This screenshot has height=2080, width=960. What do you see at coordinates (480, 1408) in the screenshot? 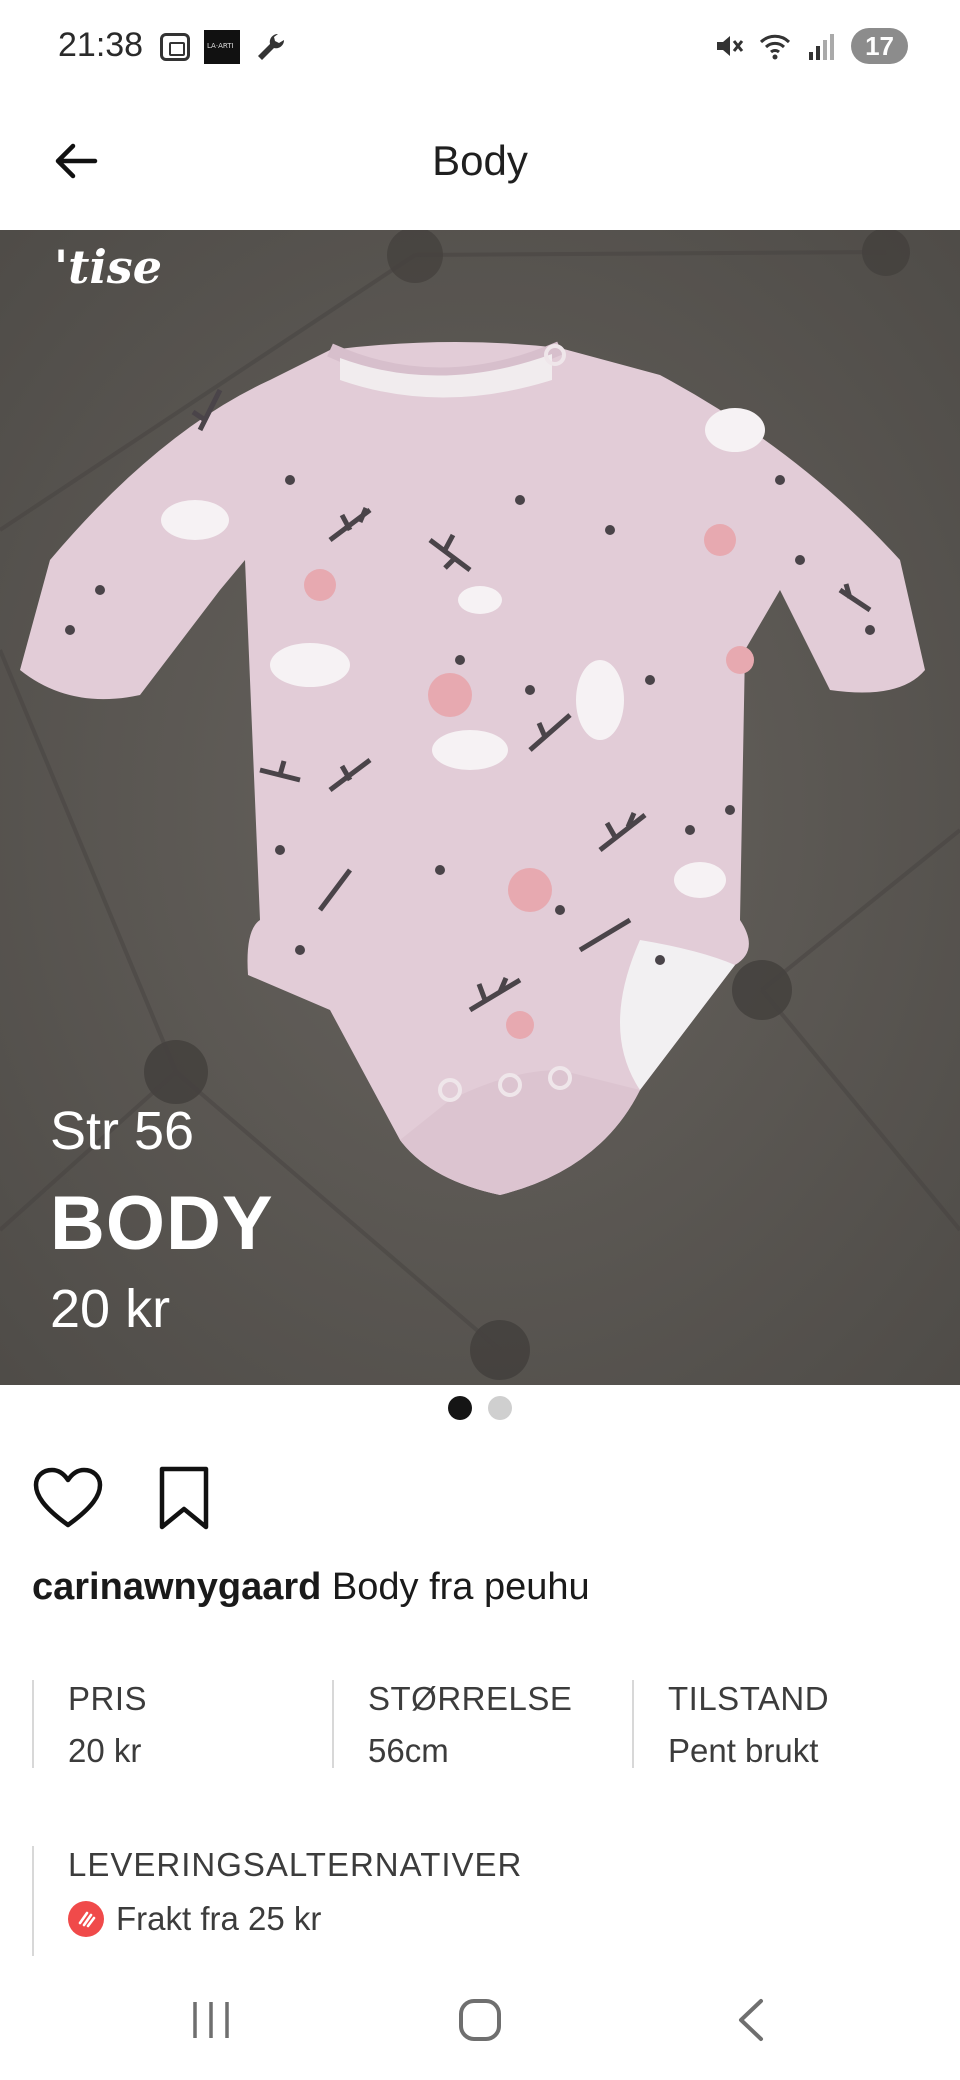
I see `carousel-indicator` at bounding box center [480, 1408].